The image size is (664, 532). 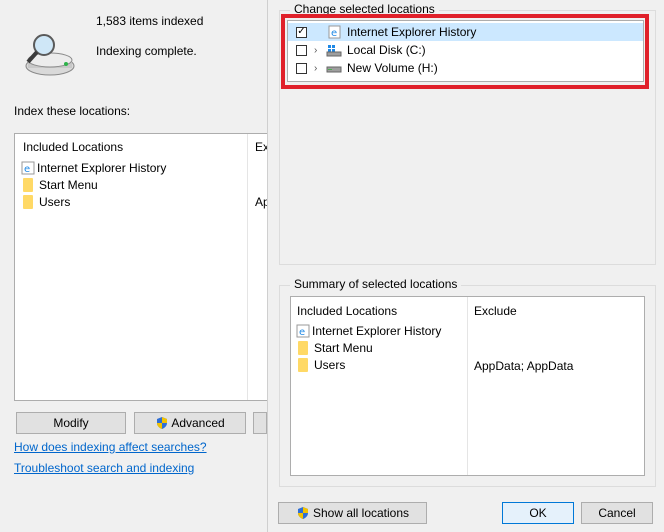 What do you see at coordinates (71, 423) in the screenshot?
I see `modify-button: Modify` at bounding box center [71, 423].